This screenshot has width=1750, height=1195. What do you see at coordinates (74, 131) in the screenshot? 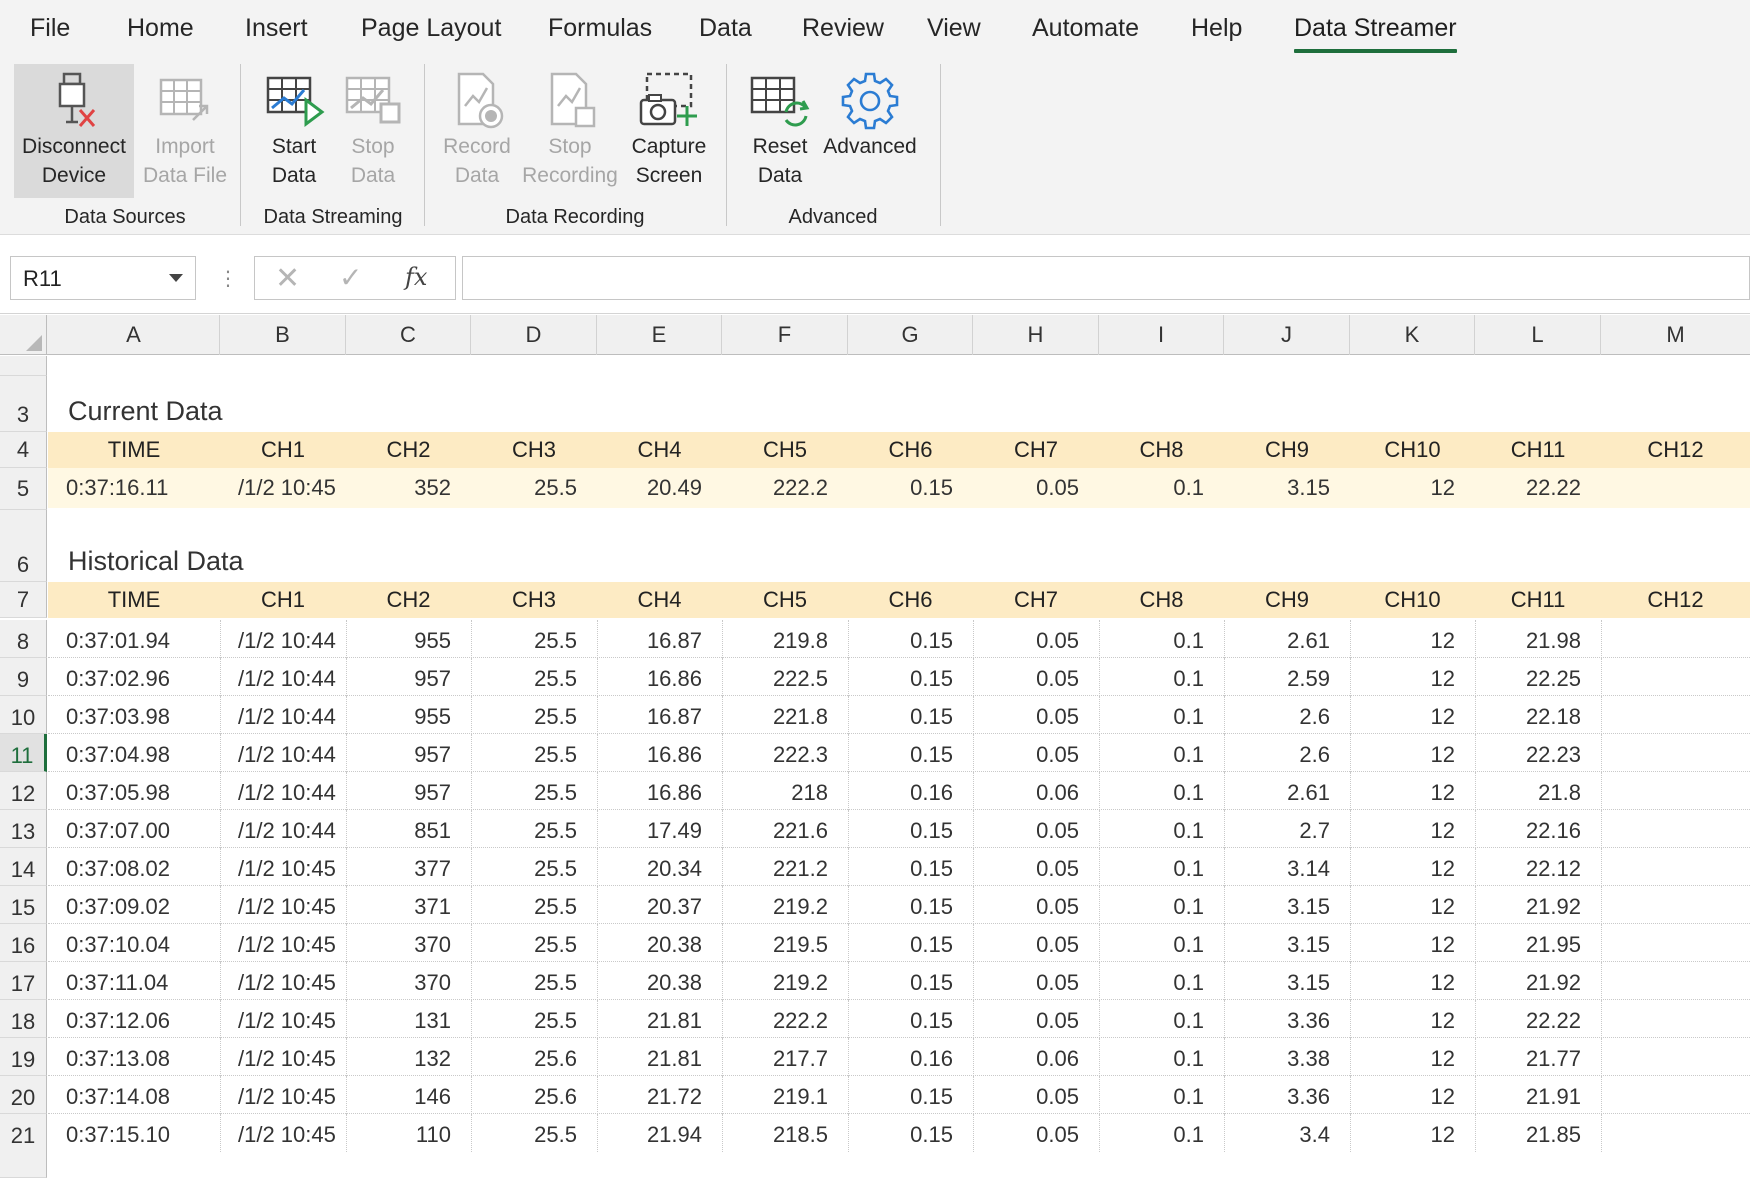
I see `disconnect-device-button: Disconnect Device` at bounding box center [74, 131].